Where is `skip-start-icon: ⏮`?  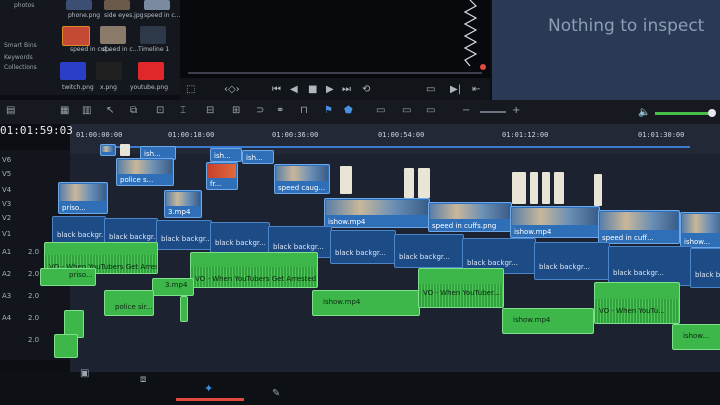
skip-start-icon: ⏮ is located at coordinates (276, 89).